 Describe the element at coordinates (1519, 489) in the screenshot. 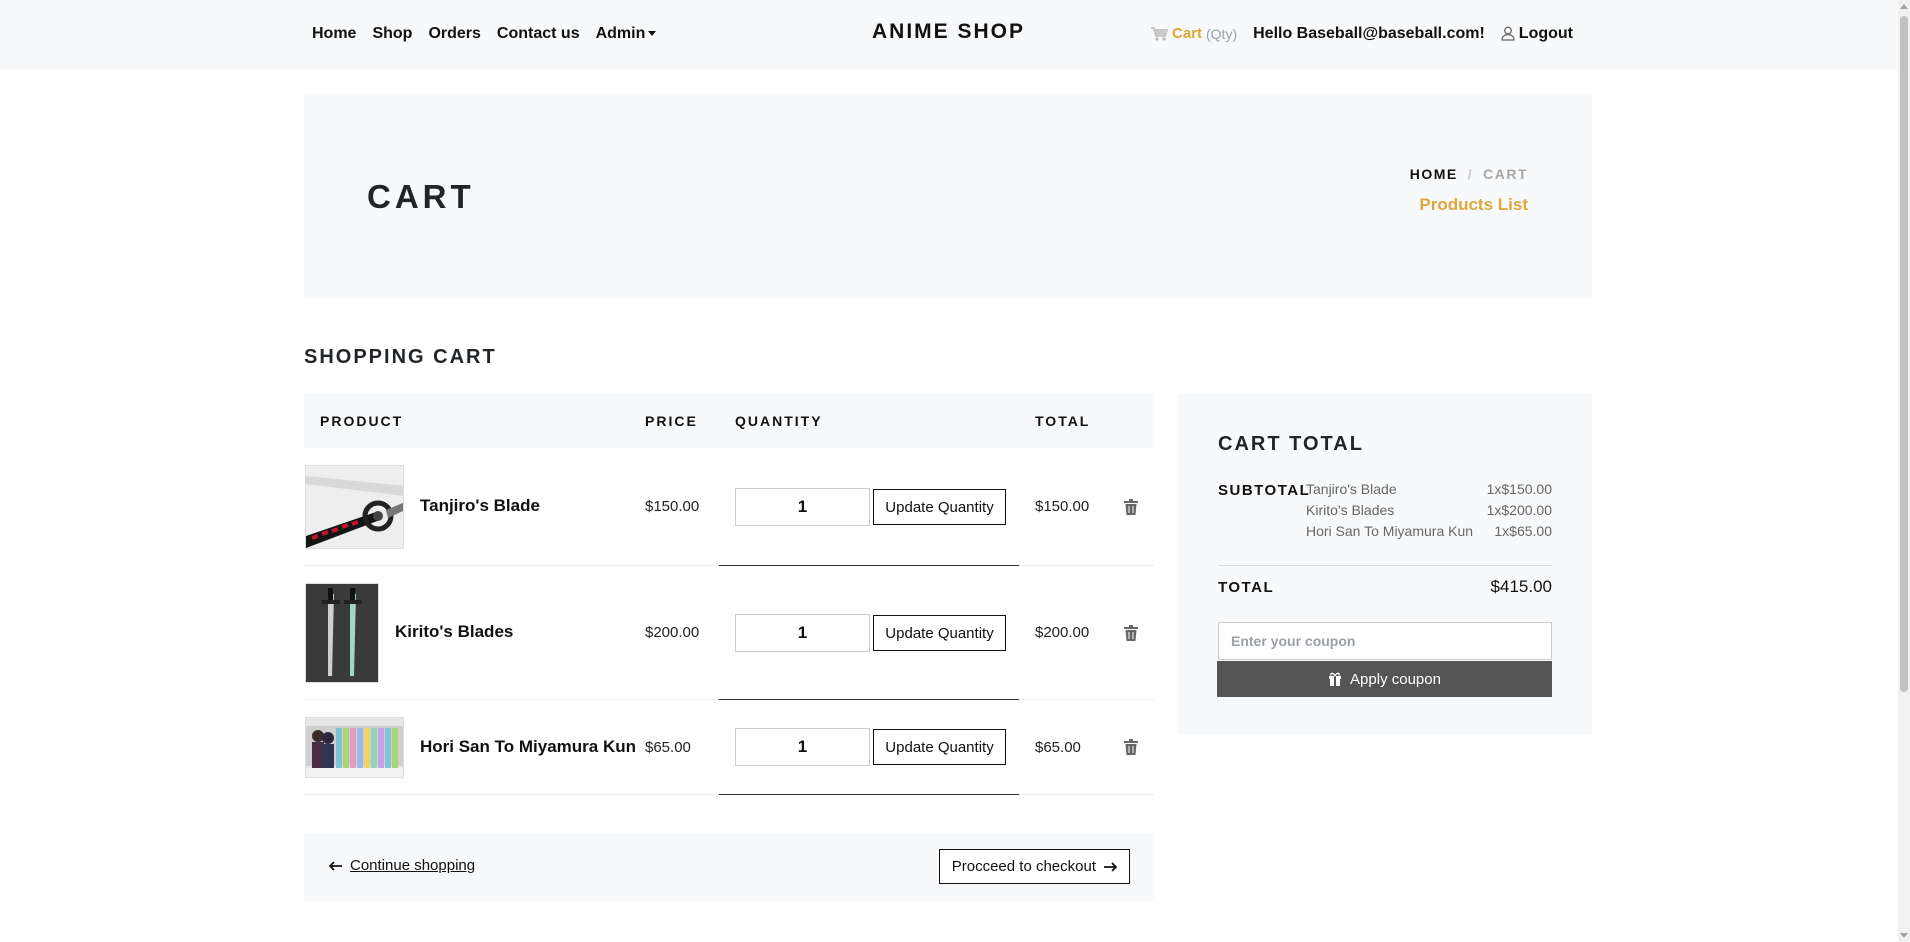

I see `subtotal-item-amount: 1x$150.00` at that location.